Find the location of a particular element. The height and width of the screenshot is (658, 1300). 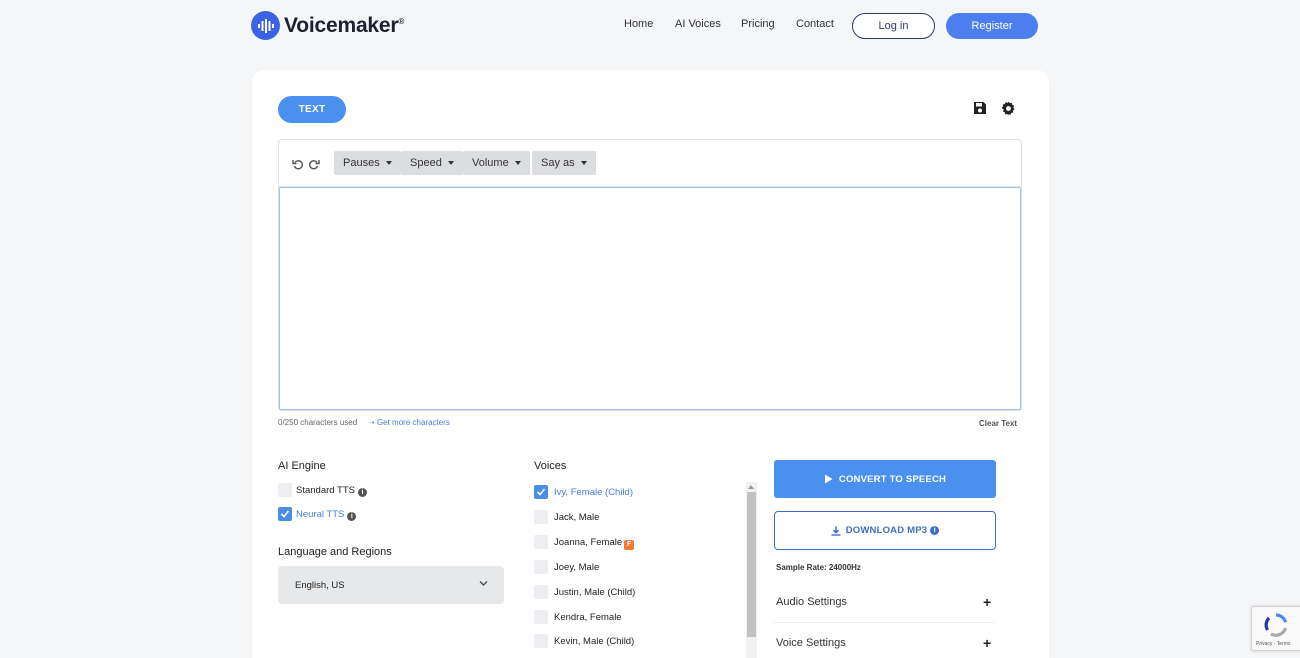

nav-home: Home is located at coordinates (638, 24).